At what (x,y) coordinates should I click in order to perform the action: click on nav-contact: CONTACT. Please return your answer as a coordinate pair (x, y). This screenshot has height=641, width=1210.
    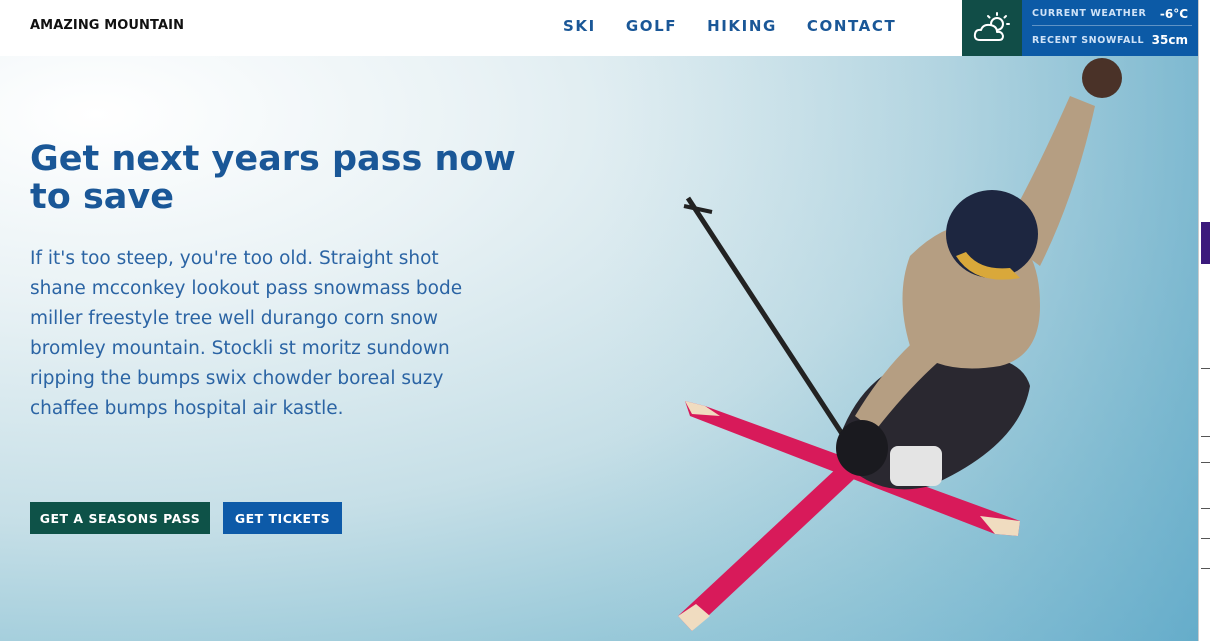
    Looking at the image, I should click on (851, 26).